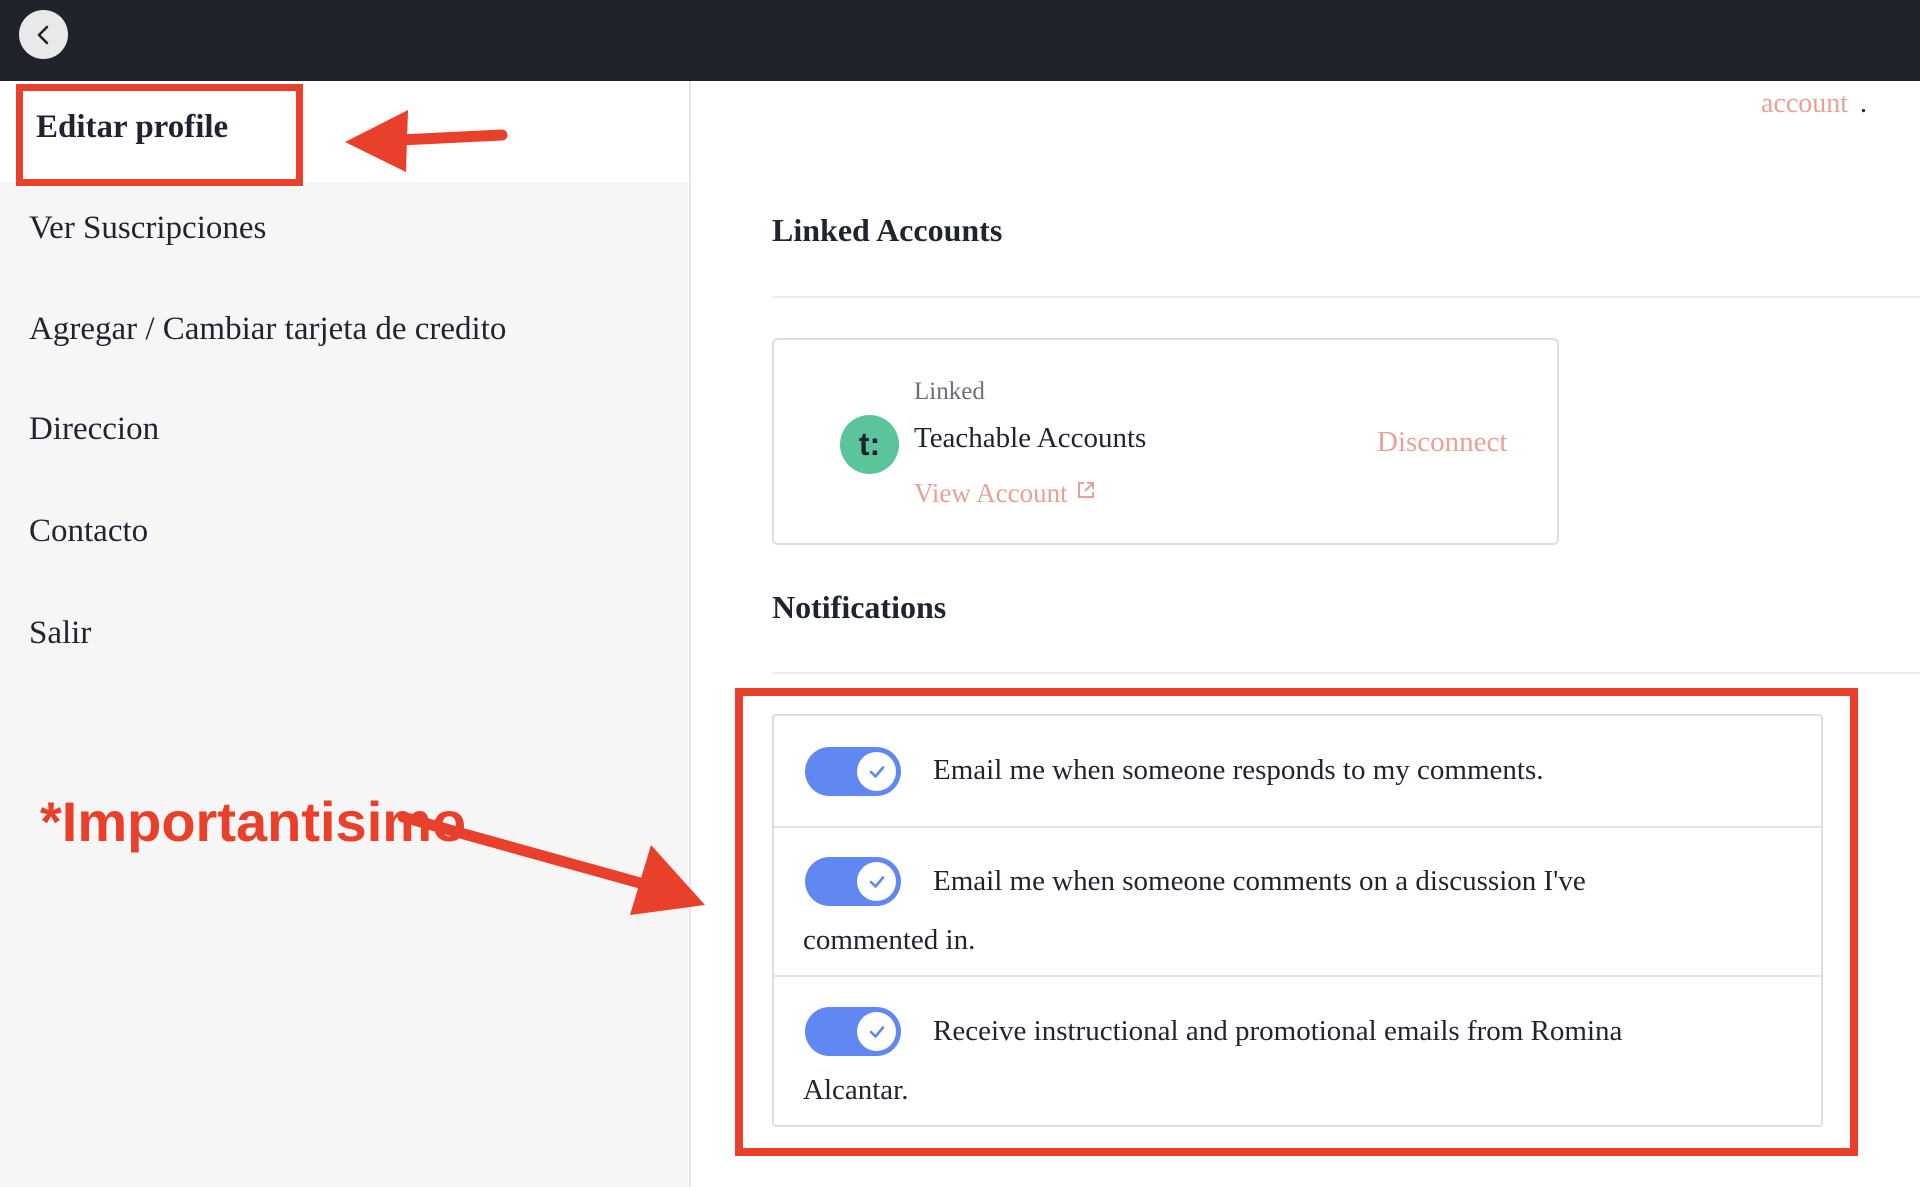 The image size is (1920, 1187). Describe the element at coordinates (1442, 442) in the screenshot. I see `disconnect-button: Disconnect` at that location.